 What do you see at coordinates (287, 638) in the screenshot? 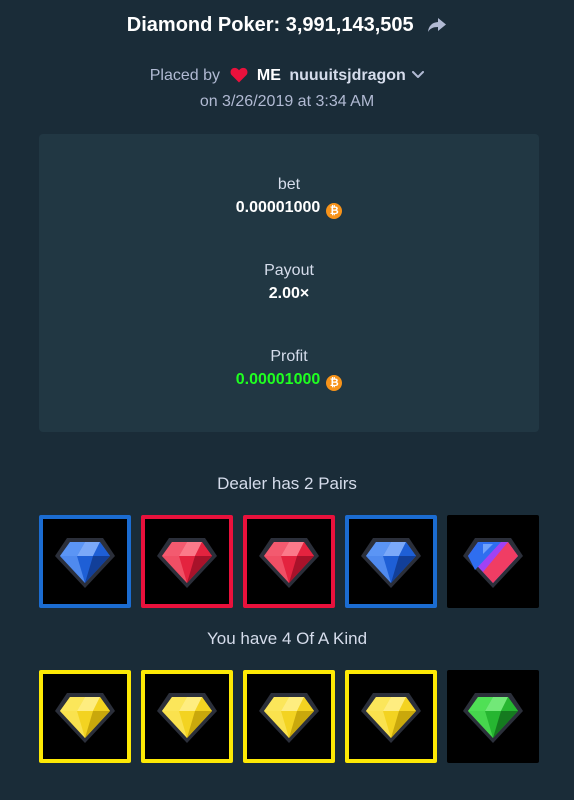
I see `player-hand-label: You have 4 Of A Kind` at bounding box center [287, 638].